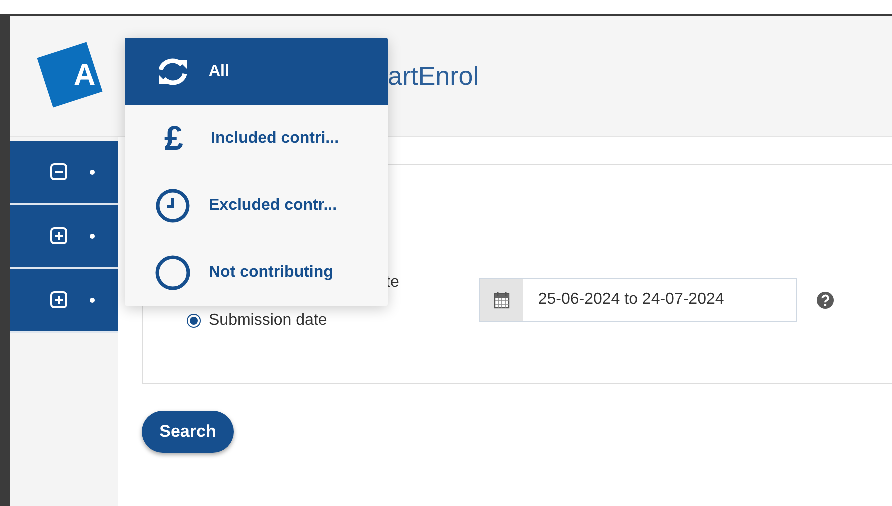  Describe the element at coordinates (825, 300) in the screenshot. I see `help-icon` at that location.